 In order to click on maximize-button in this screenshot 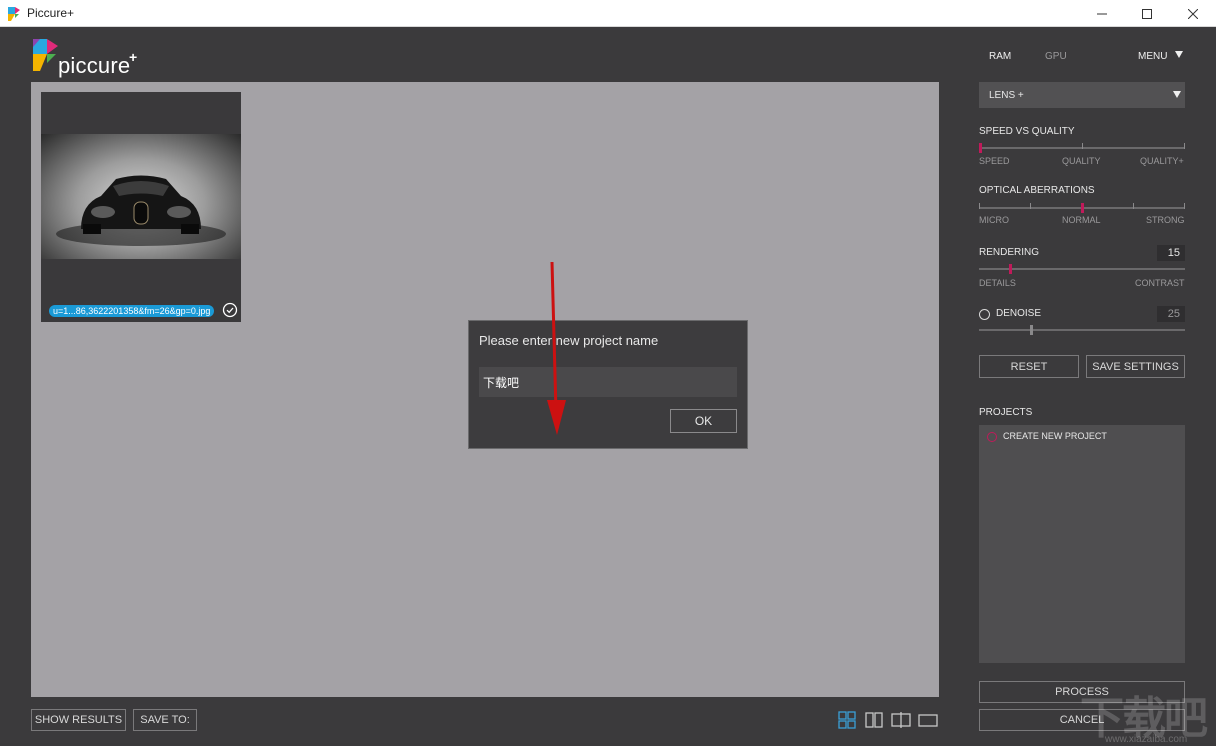, I will do `click(1147, 13)`.